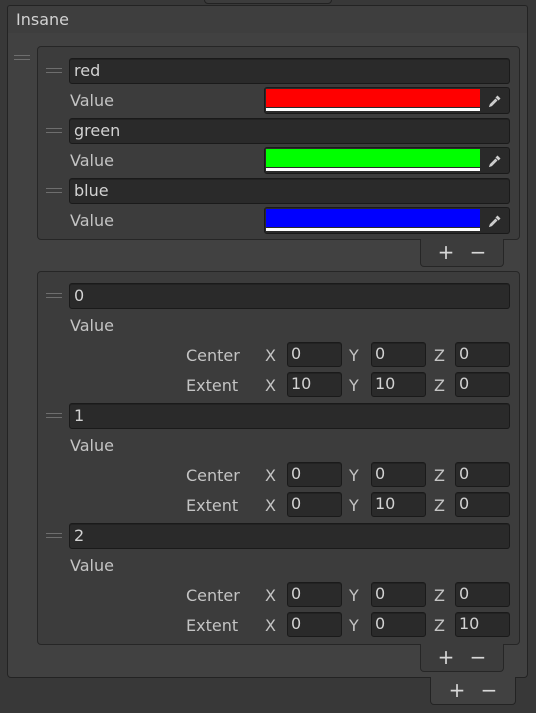 This screenshot has height=713, width=536. What do you see at coordinates (289, 416) in the screenshot?
I see `bounds-element-name-field: 1` at bounding box center [289, 416].